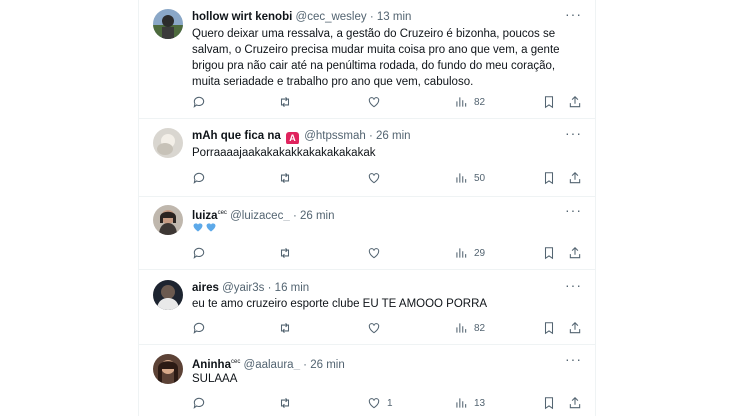 The image size is (740, 416). Describe the element at coordinates (260, 215) in the screenshot. I see `user-handle: @luizacec_` at that location.